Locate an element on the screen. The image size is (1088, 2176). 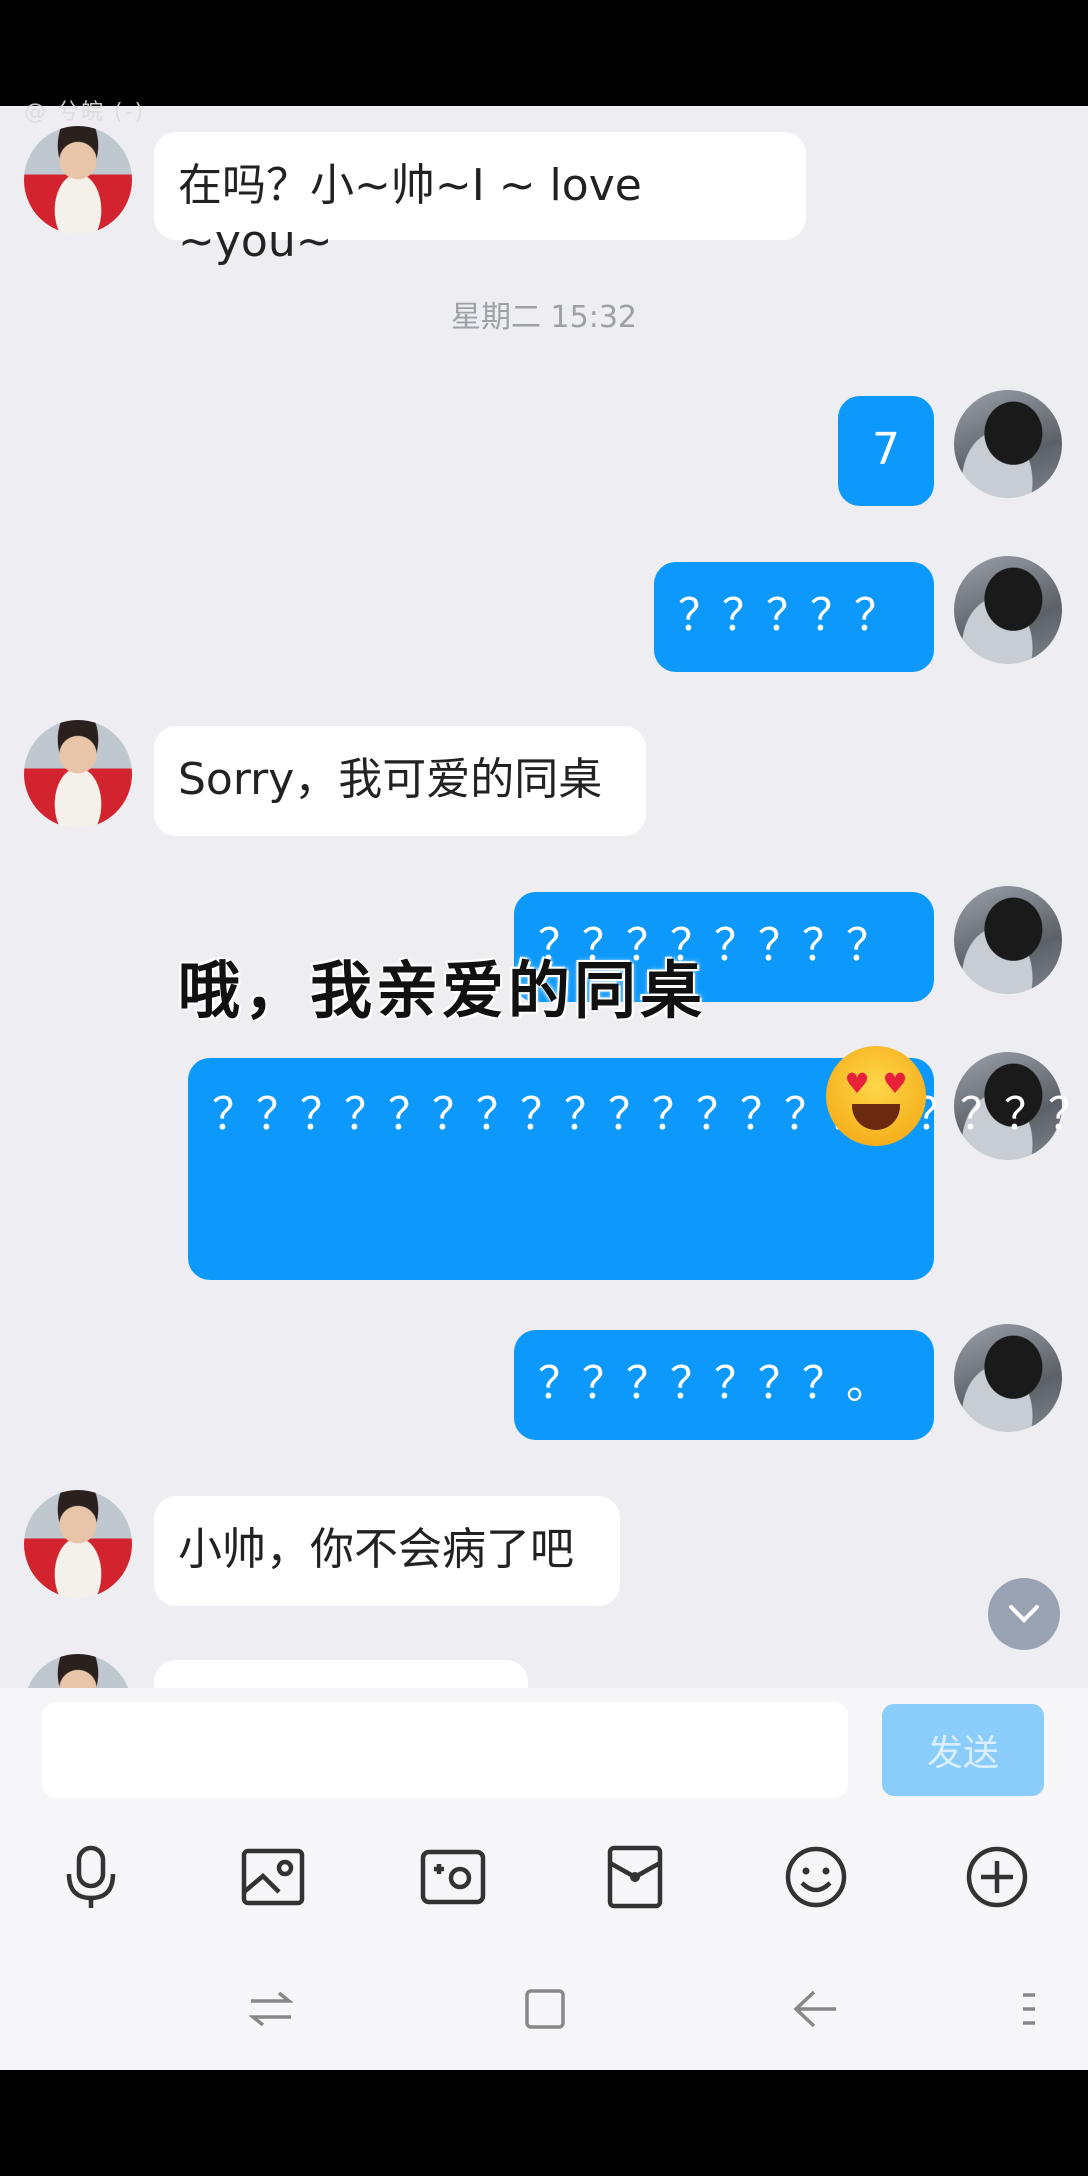
message-input-bar: 发送 is located at coordinates (544, 1747).